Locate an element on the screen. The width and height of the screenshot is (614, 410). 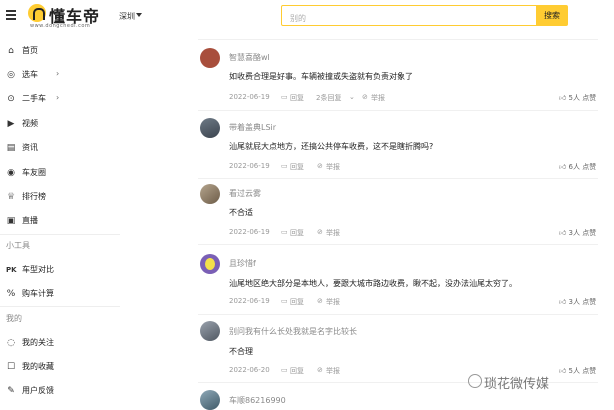
menu-icon is located at coordinates (11, 15).